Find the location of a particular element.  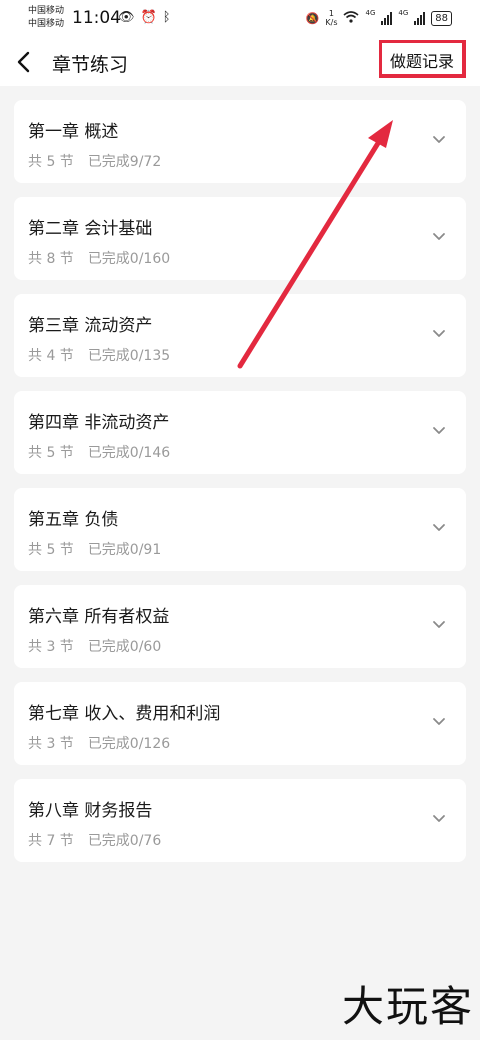

chapter-title: 第五章 负债 is located at coordinates (73, 520).